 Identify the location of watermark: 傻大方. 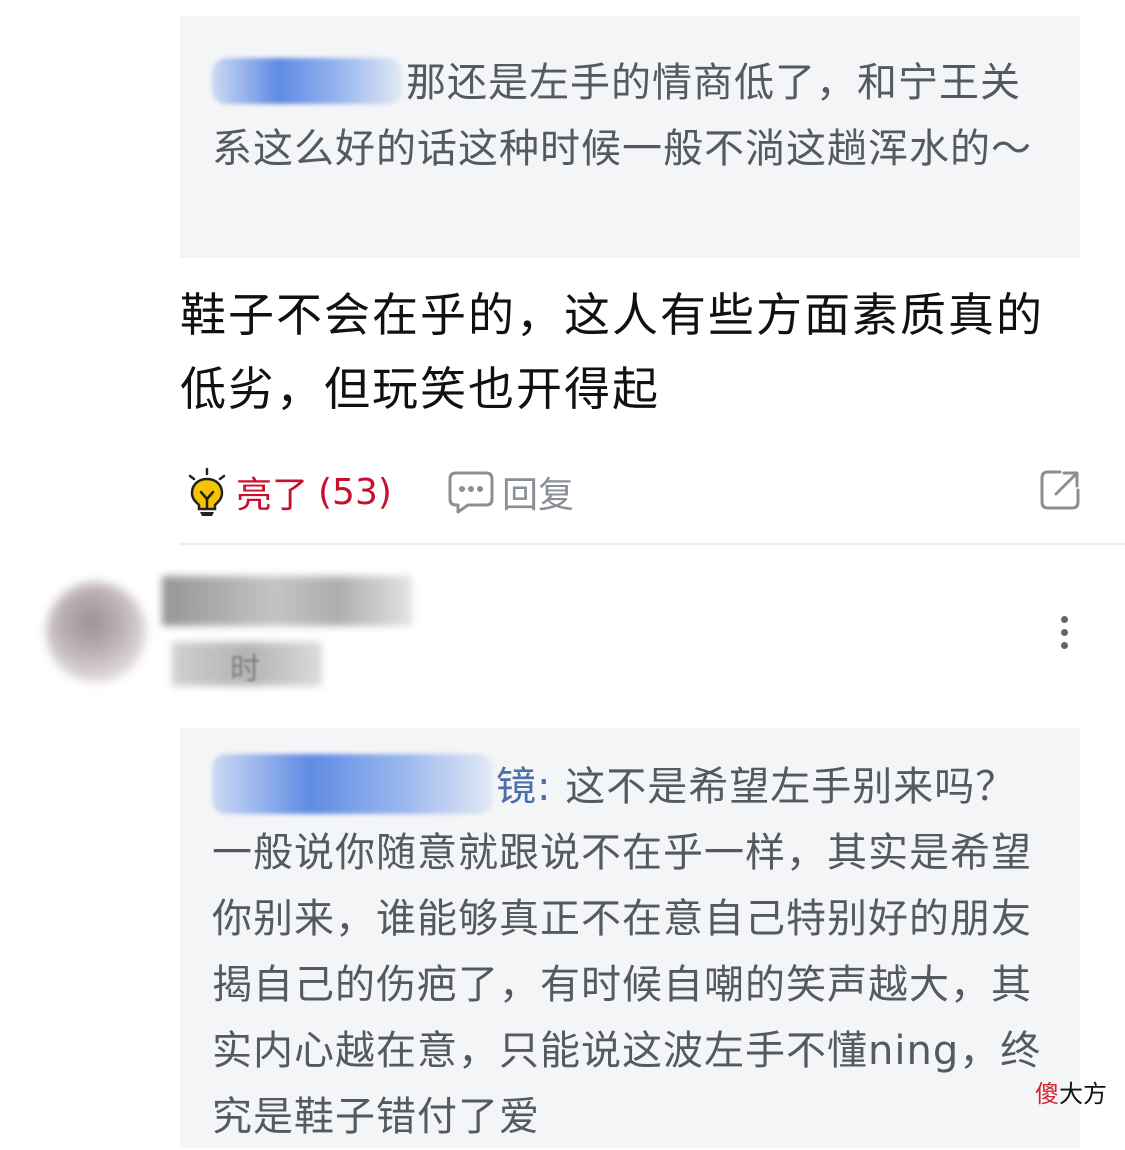
(1071, 1094).